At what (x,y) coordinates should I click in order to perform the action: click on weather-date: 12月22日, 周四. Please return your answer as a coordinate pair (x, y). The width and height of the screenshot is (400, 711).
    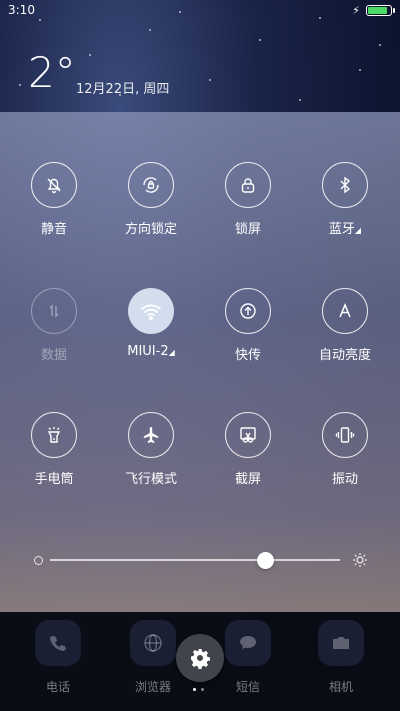
    Looking at the image, I should click on (122, 87).